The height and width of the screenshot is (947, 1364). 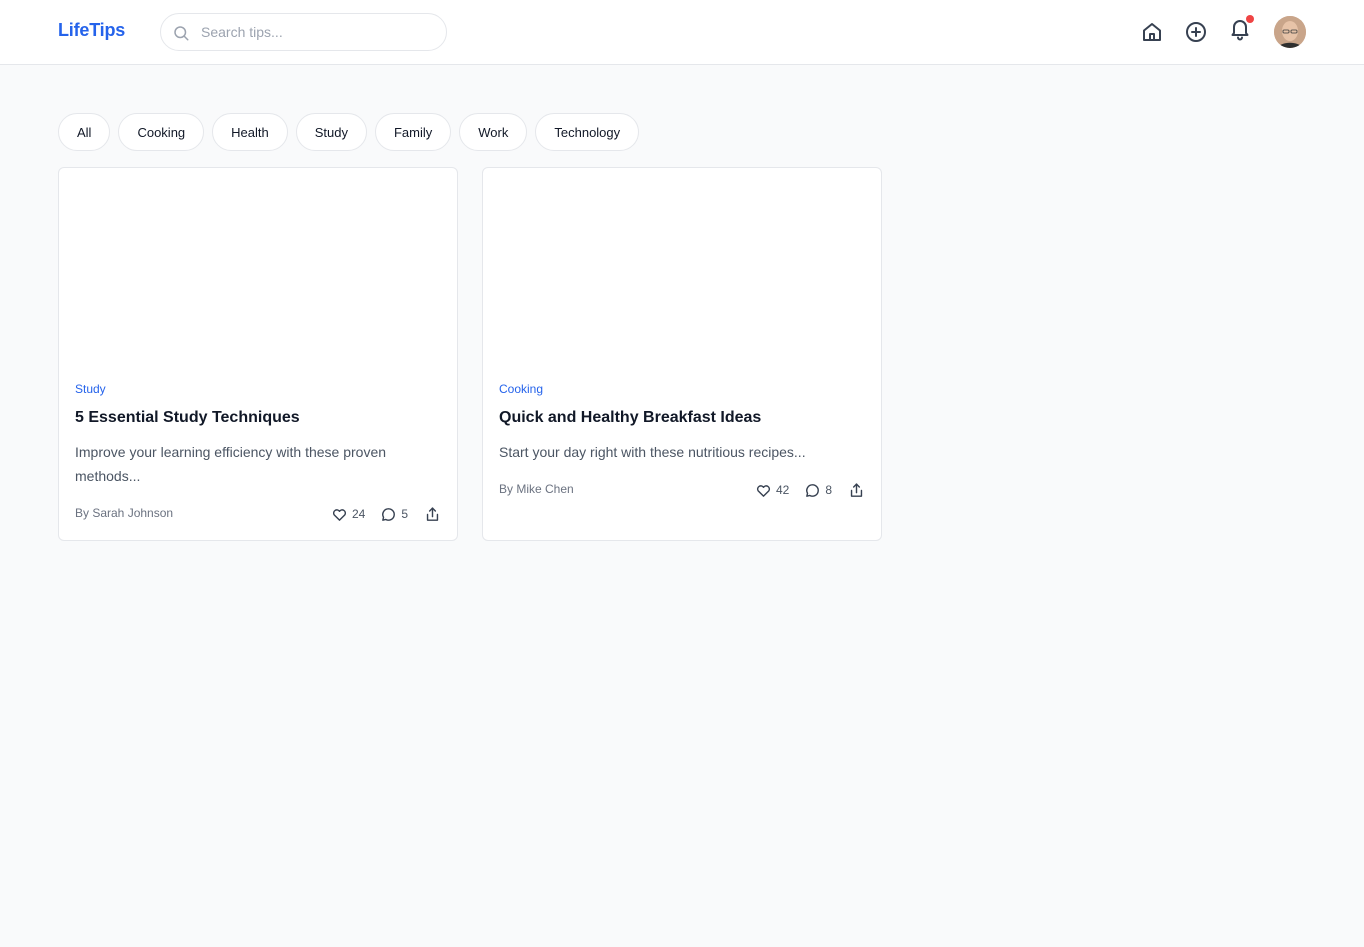 What do you see at coordinates (187, 418) in the screenshot?
I see `card-title: 5 Essential Study Techniques` at bounding box center [187, 418].